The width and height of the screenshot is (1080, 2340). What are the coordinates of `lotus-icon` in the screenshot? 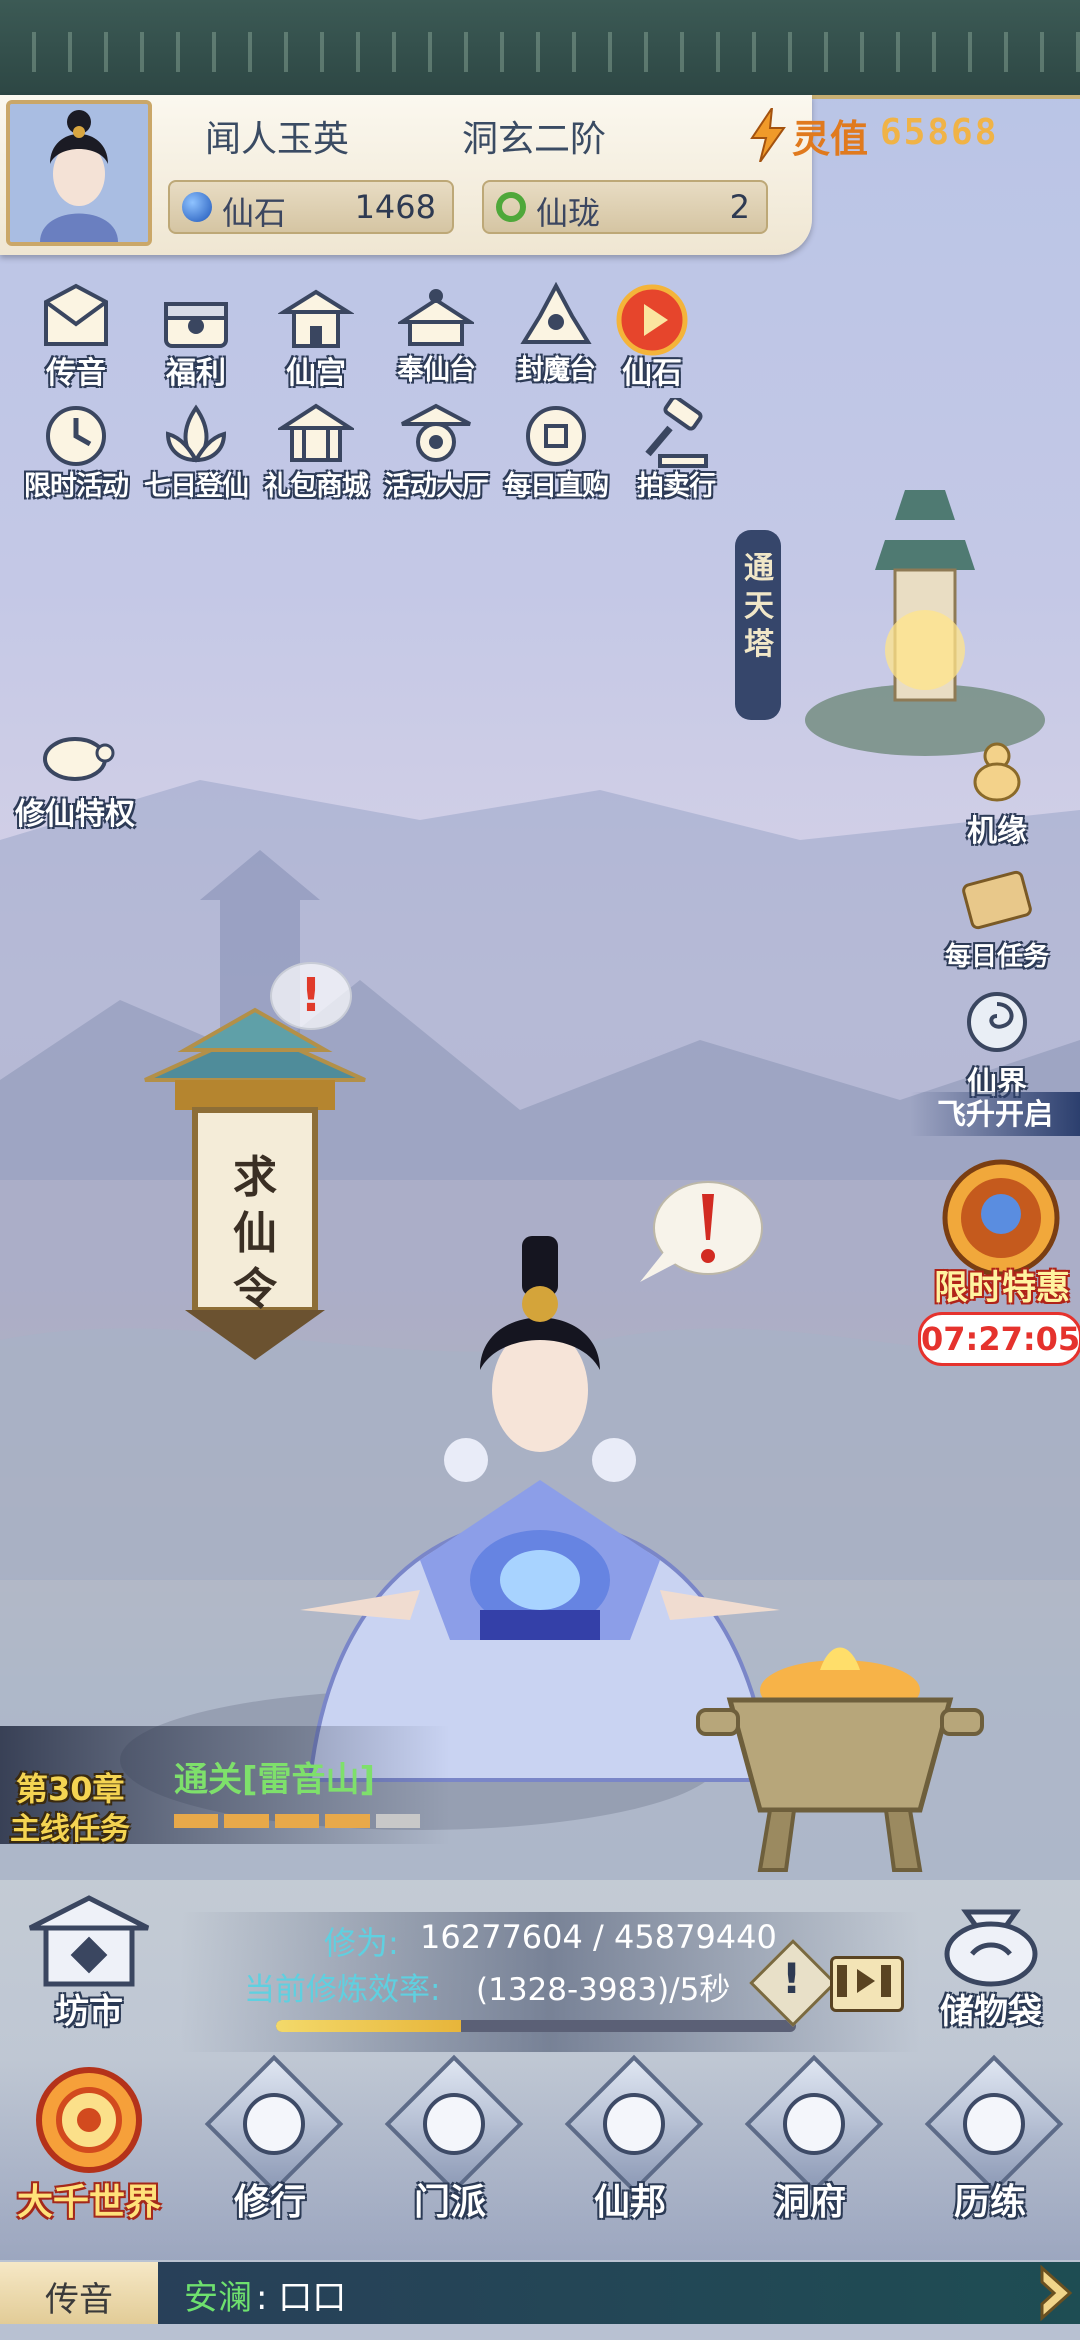 It's located at (196, 433).